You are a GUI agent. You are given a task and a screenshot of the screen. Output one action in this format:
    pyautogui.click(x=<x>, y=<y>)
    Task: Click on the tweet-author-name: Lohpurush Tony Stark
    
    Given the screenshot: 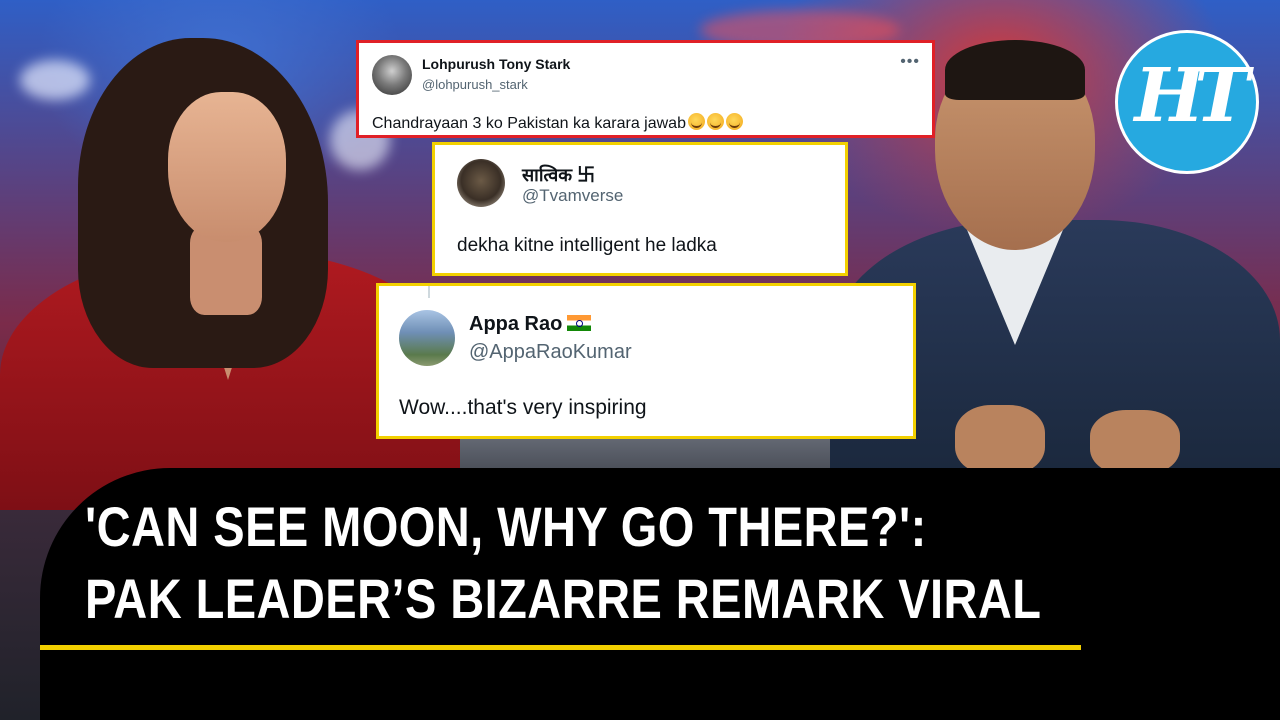 What is the action you would take?
    pyautogui.click(x=496, y=64)
    